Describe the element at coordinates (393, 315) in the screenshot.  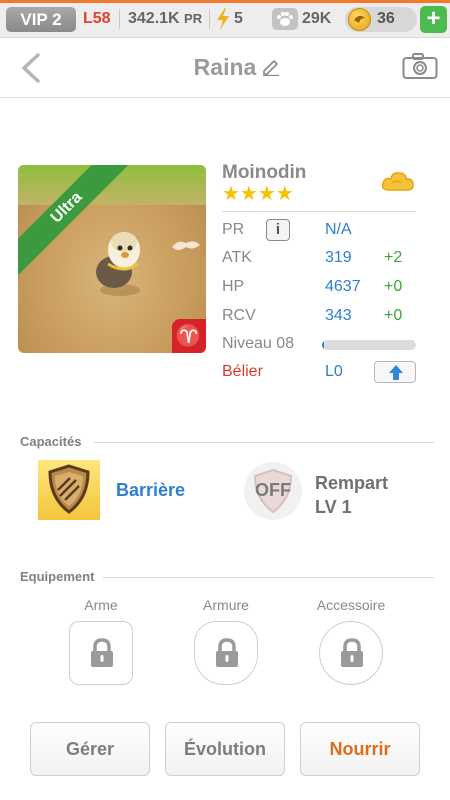
I see `stat-bonus-rcv: +0` at that location.